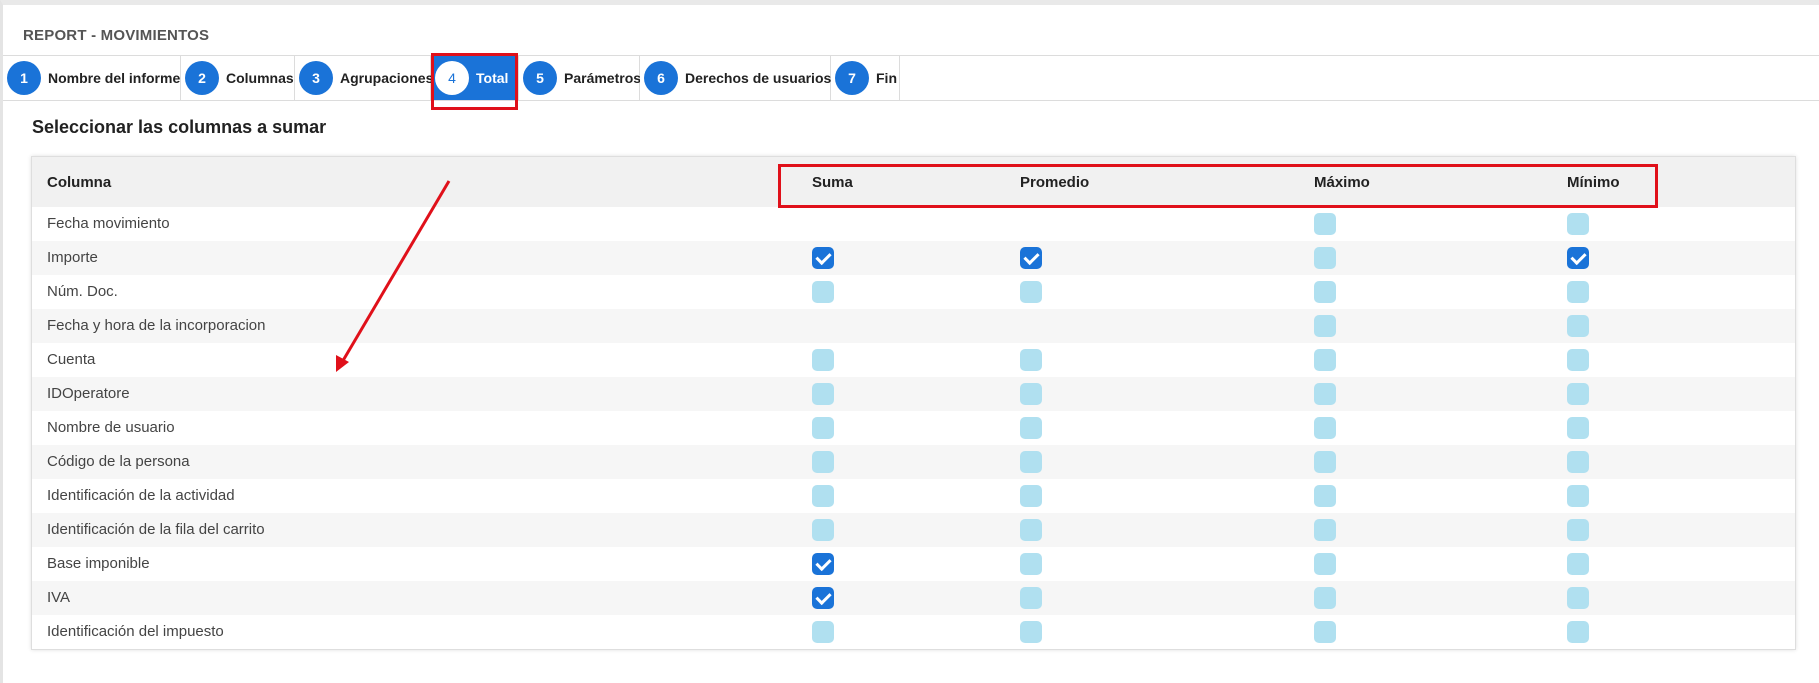  I want to click on table-header: Columna Suma Promedio Máximo Mínimo, so click(913, 182).